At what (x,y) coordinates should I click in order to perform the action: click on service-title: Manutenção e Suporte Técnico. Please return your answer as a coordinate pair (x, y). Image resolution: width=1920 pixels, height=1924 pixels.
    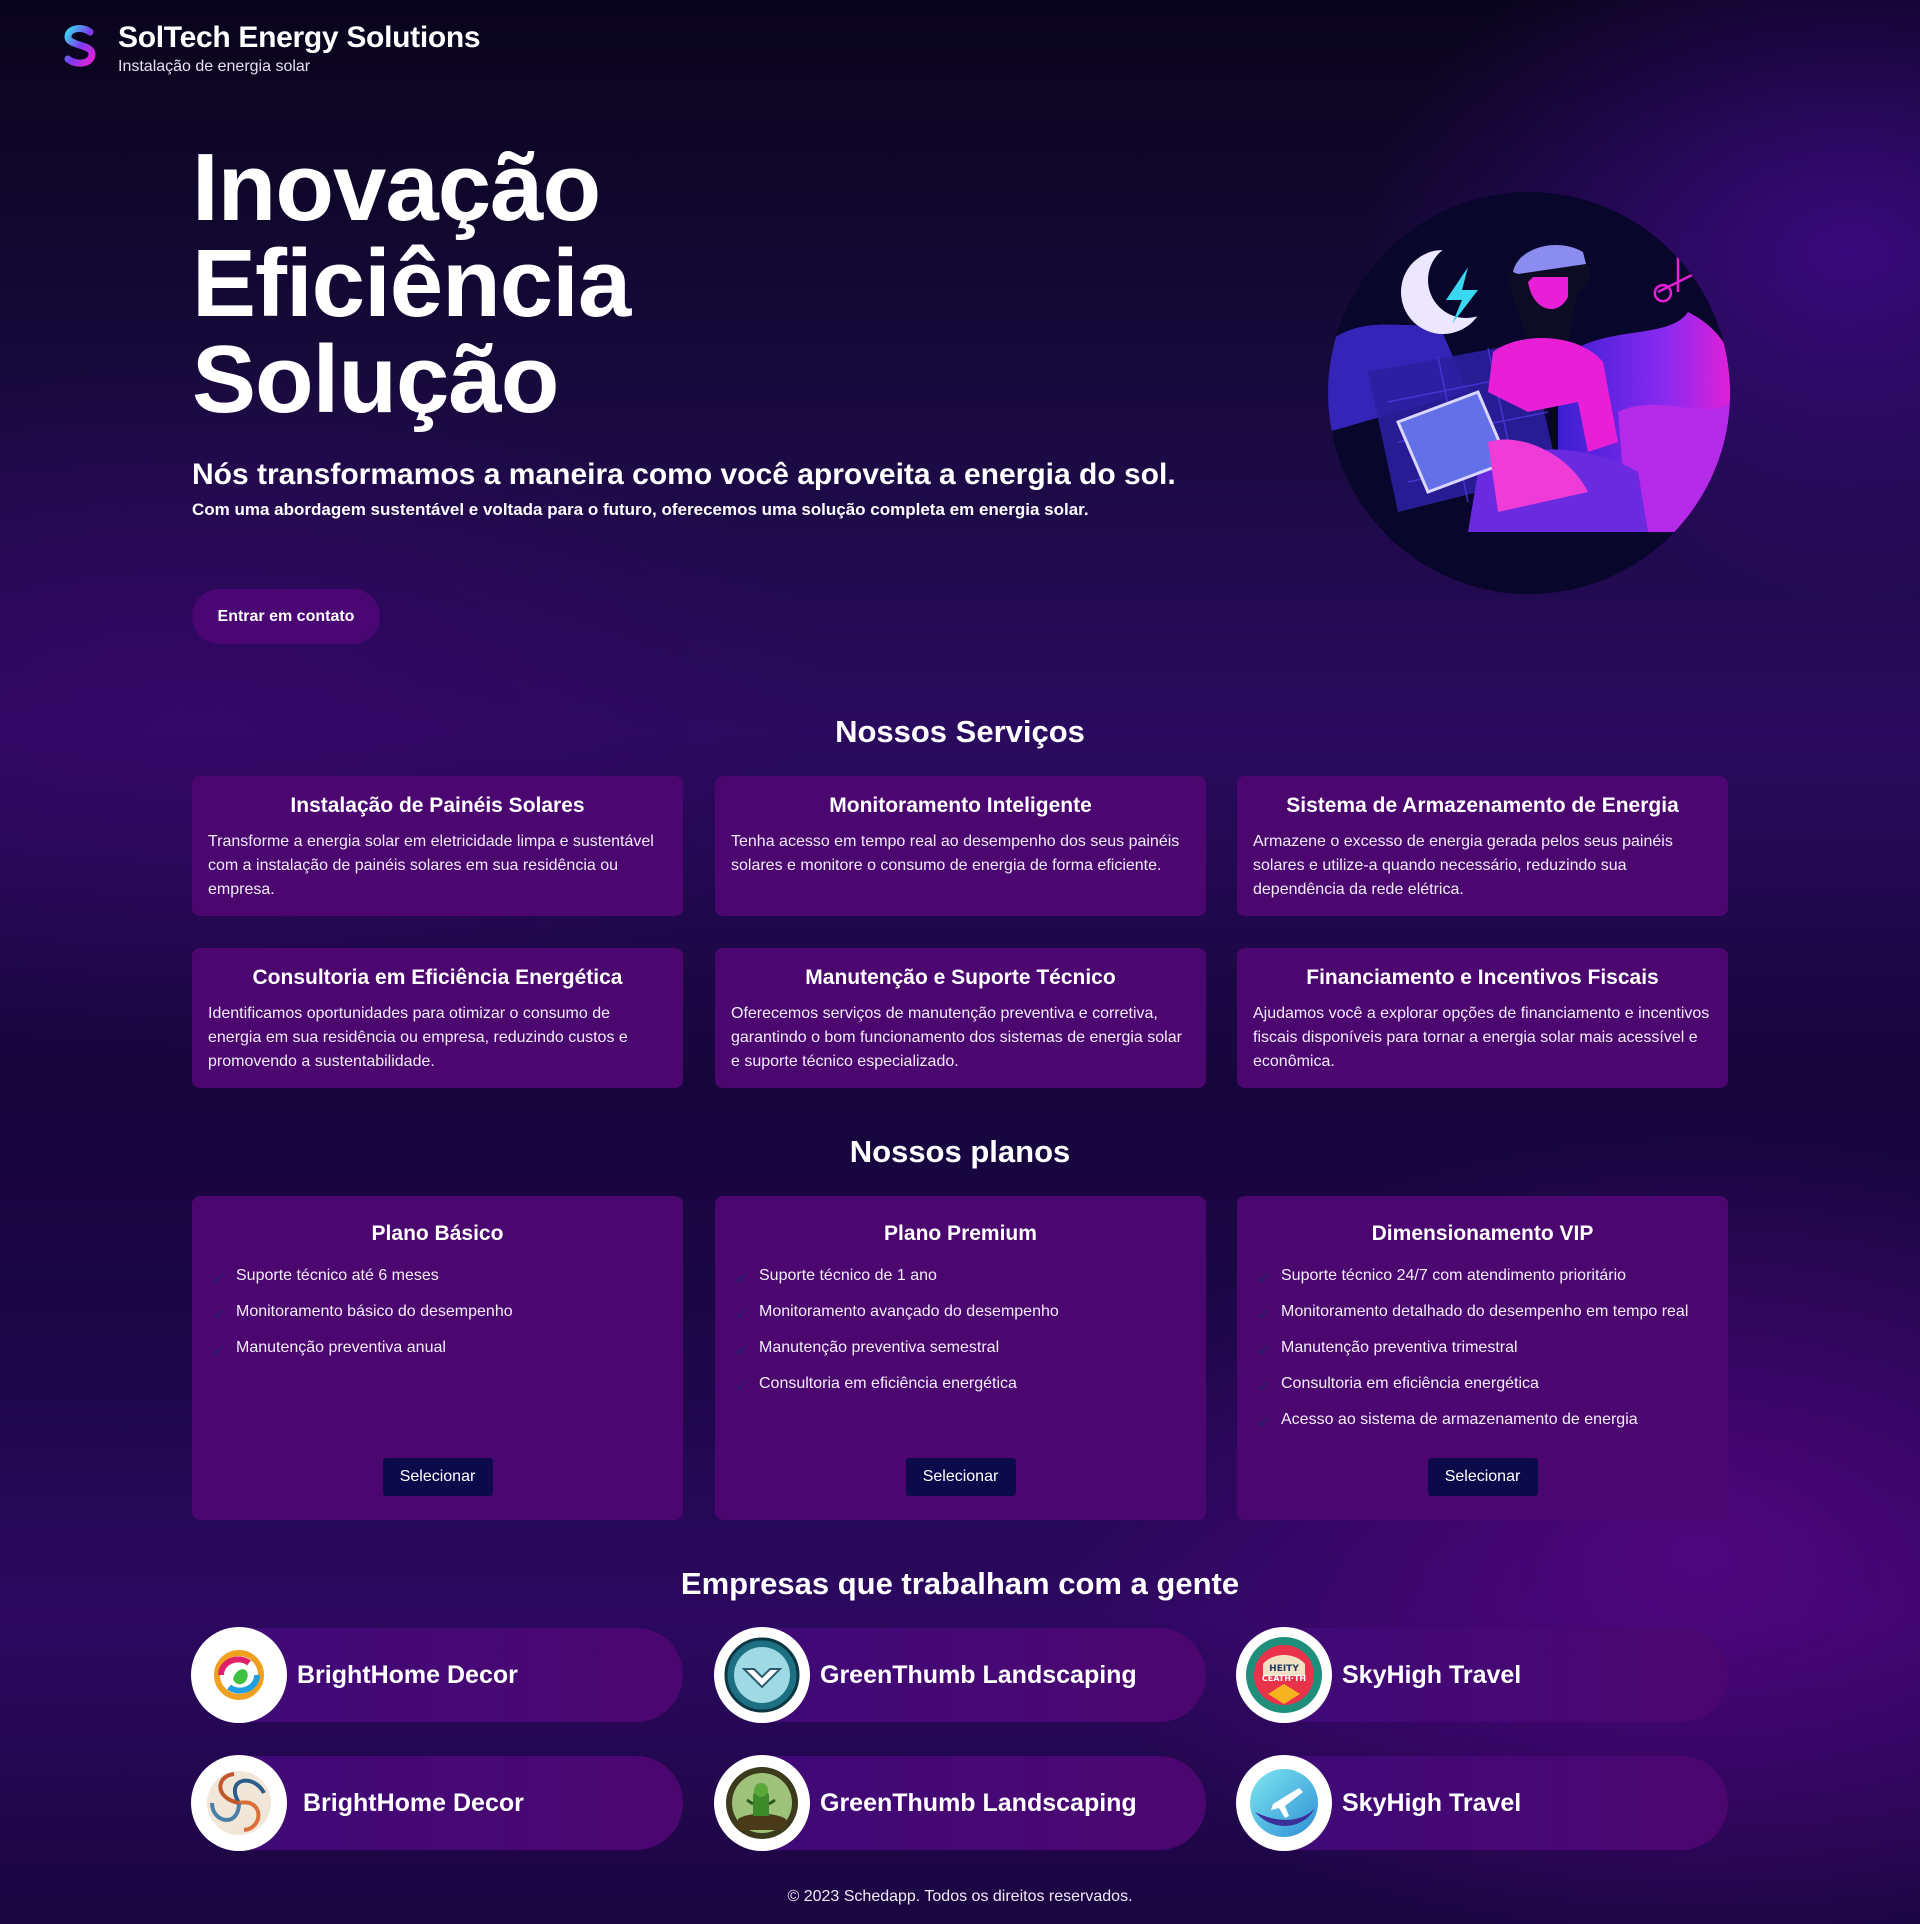
    Looking at the image, I should click on (960, 977).